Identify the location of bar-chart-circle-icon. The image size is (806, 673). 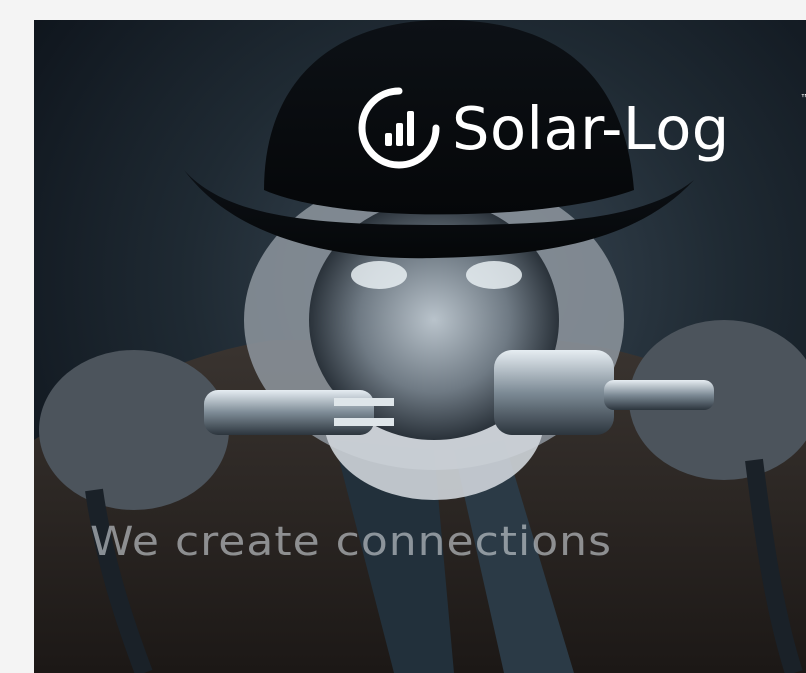
(399, 128).